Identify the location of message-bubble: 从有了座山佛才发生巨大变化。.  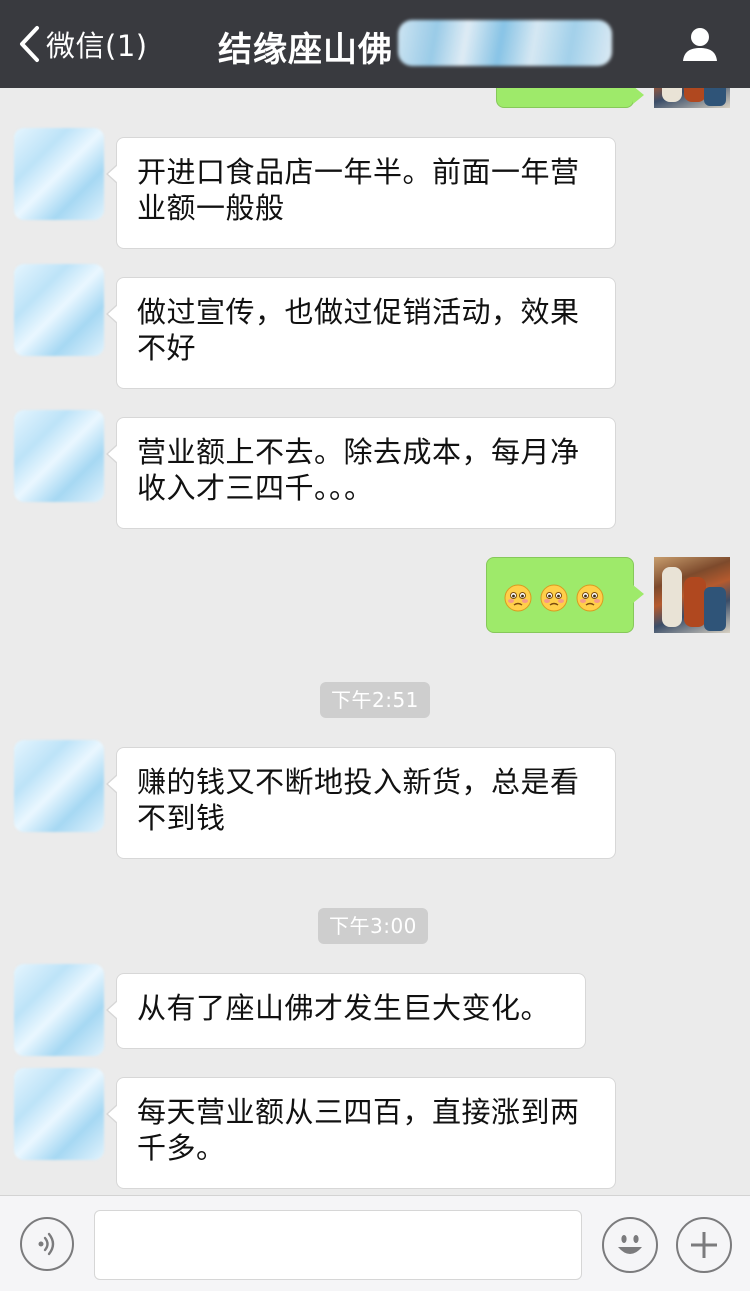
(346, 1011).